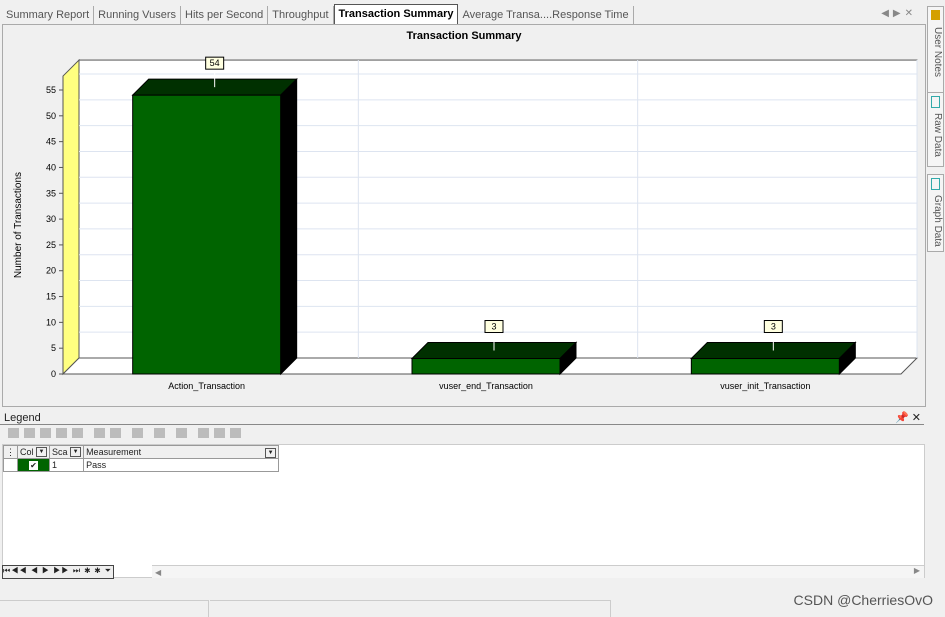 This screenshot has width=945, height=617. What do you see at coordinates (301, 15) in the screenshot?
I see `tab-throughput: Throughput` at bounding box center [301, 15].